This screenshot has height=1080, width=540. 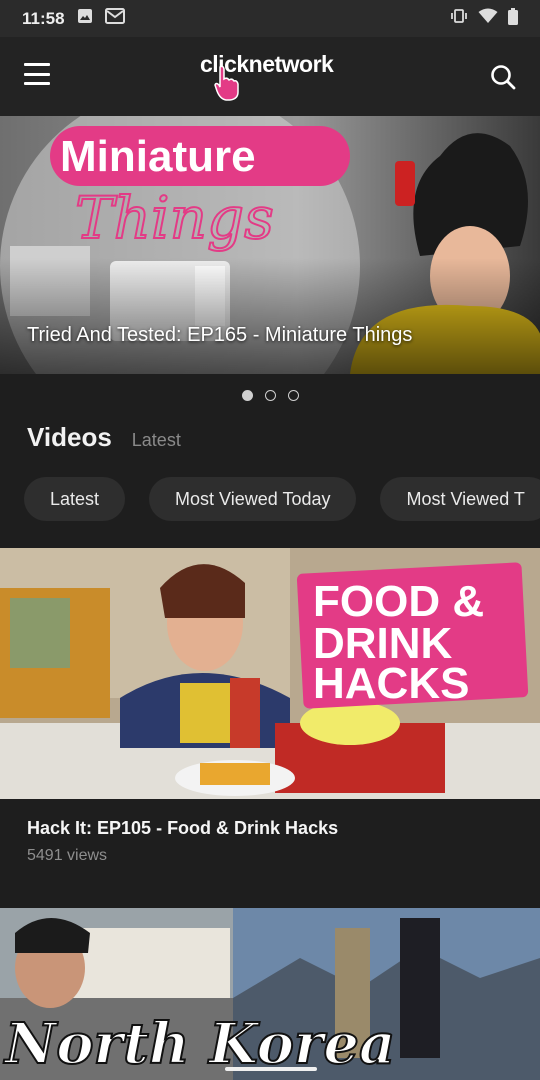 I want to click on video-title: Hack It: EP105 - Food & Drink Hacks, so click(x=182, y=828).